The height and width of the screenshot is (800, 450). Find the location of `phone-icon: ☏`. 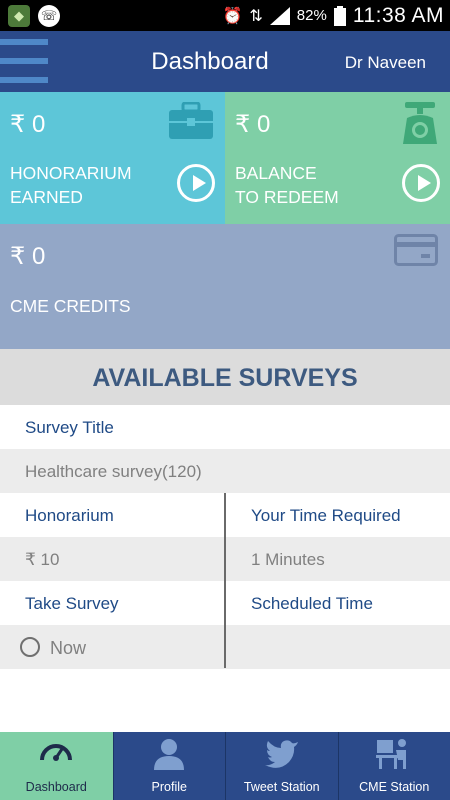

phone-icon: ☏ is located at coordinates (49, 16).